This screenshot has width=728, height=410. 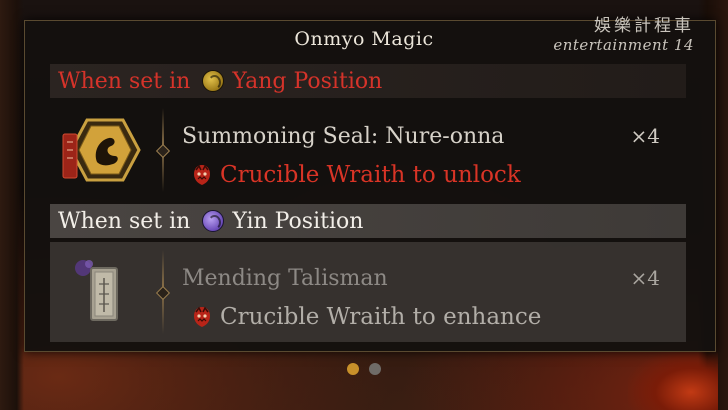 What do you see at coordinates (298, 221) in the screenshot?
I see `yin-header-position: Yin Position` at bounding box center [298, 221].